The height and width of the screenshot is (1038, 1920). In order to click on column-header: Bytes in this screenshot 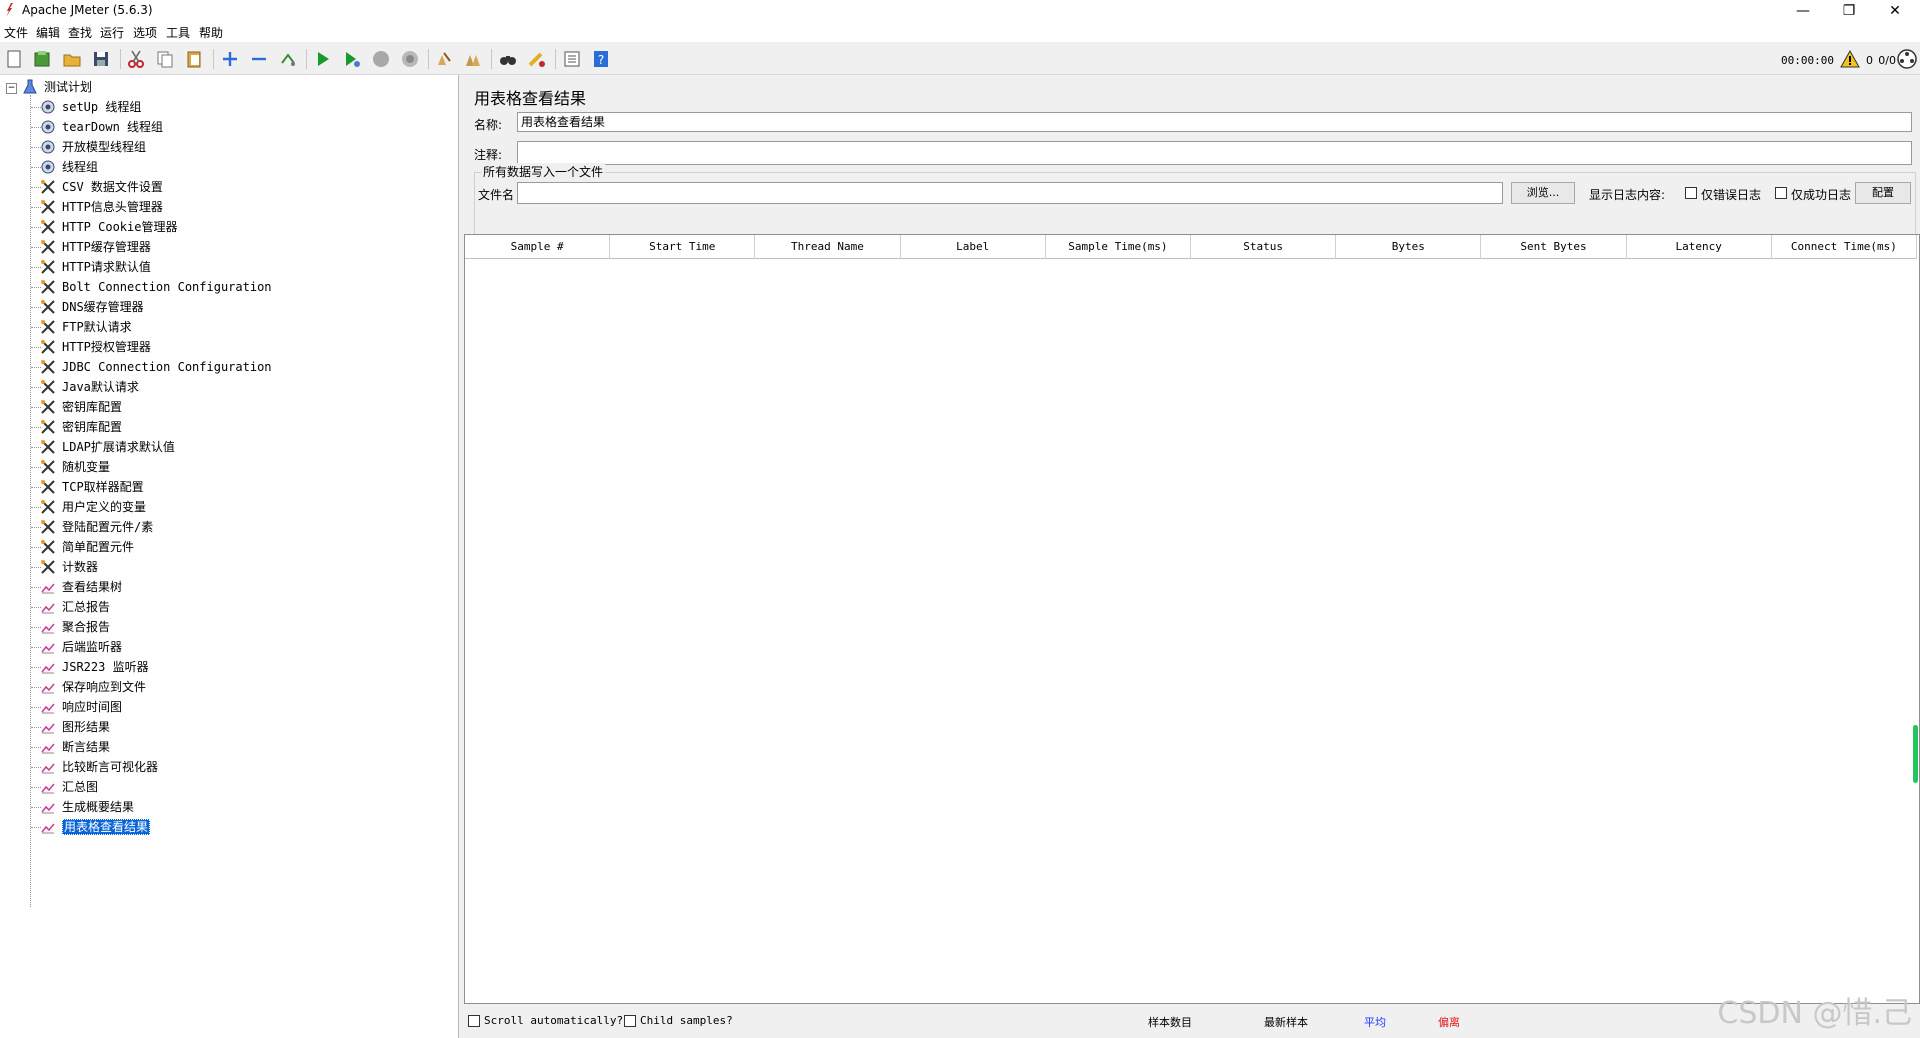, I will do `click(1409, 247)`.